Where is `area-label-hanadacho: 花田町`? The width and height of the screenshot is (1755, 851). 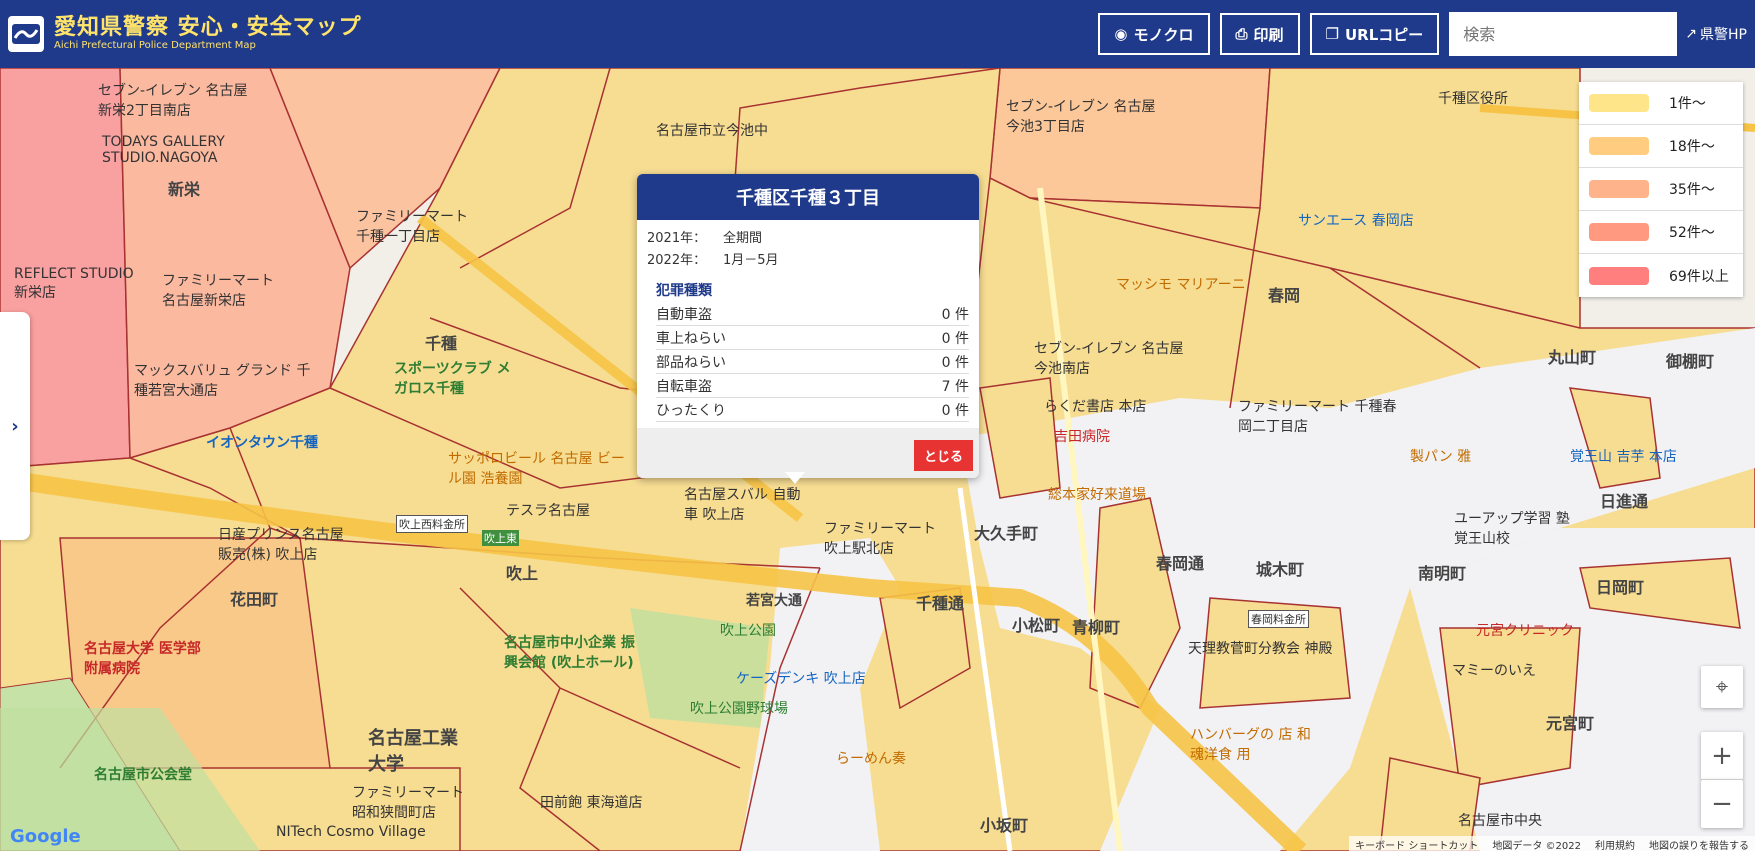
area-label-hanadacho: 花田町 is located at coordinates (254, 599).